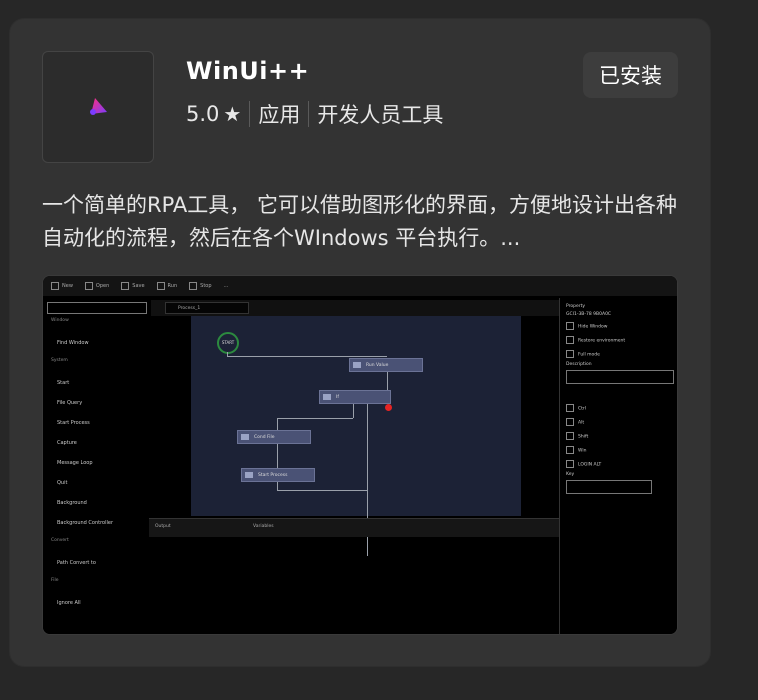 The width and height of the screenshot is (758, 700). I want to click on app-meta: 5.0 ★ 应用 开发人员工具, so click(314, 114).